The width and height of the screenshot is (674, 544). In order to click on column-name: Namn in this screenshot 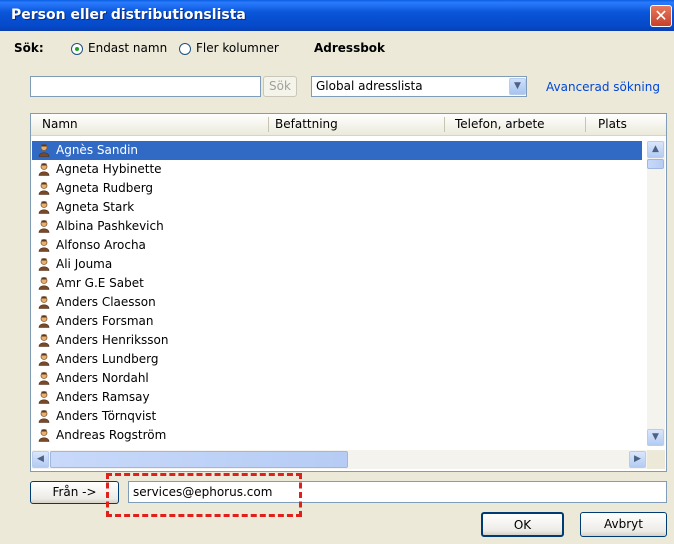, I will do `click(60, 124)`.